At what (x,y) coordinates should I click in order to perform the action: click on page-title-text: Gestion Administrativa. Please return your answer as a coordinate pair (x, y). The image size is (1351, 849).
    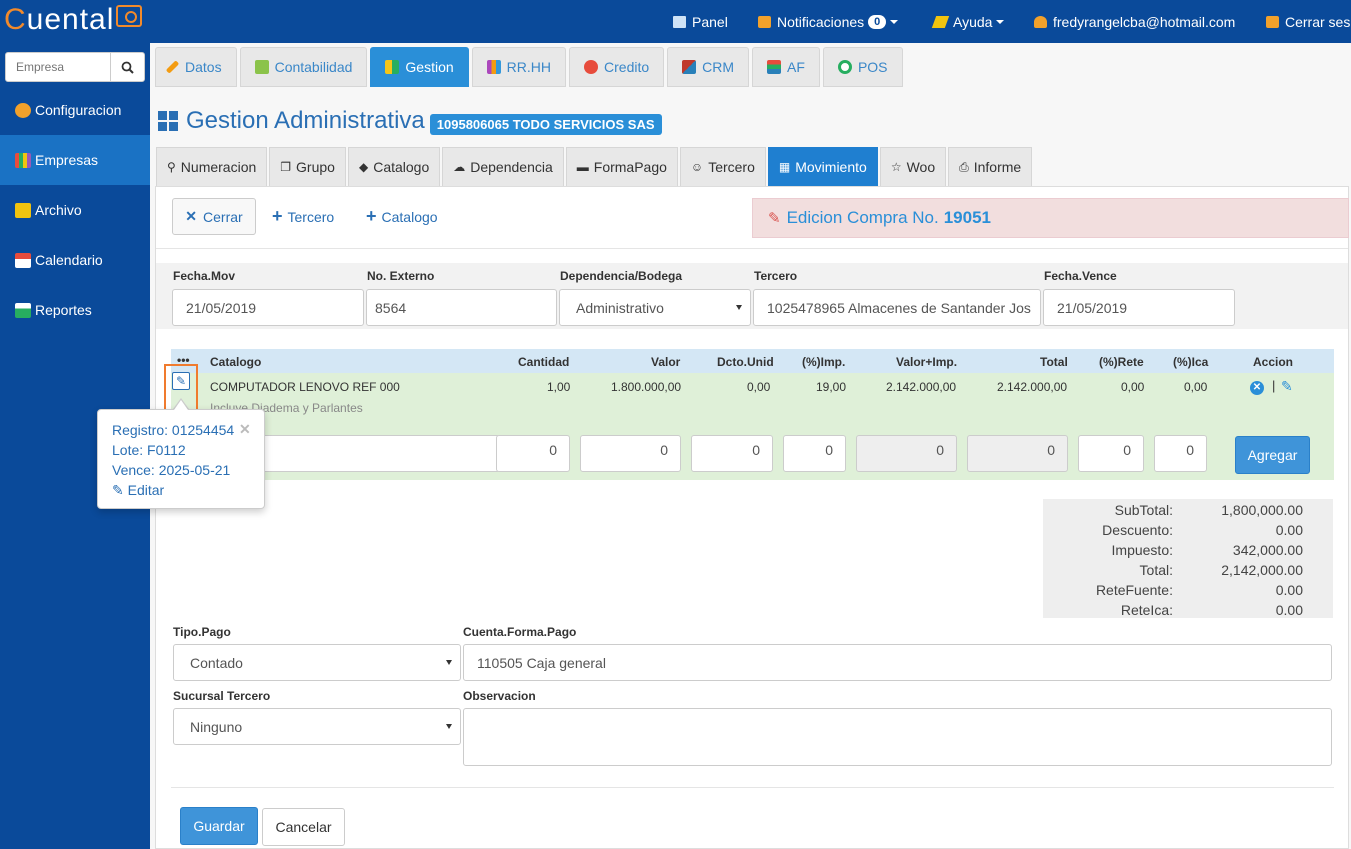
    Looking at the image, I should click on (305, 120).